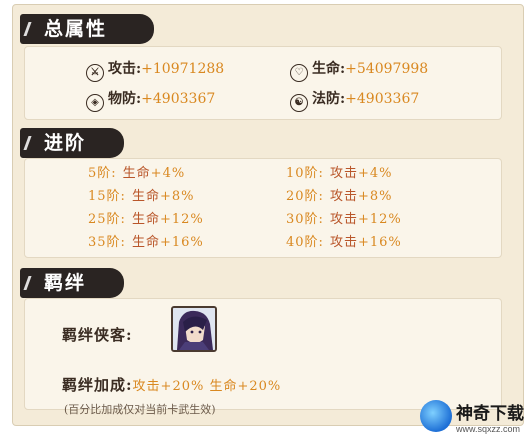 The width and height of the screenshot is (530, 438). Describe the element at coordinates (125, 69) in the screenshot. I see `attack-label: 攻击:` at that location.